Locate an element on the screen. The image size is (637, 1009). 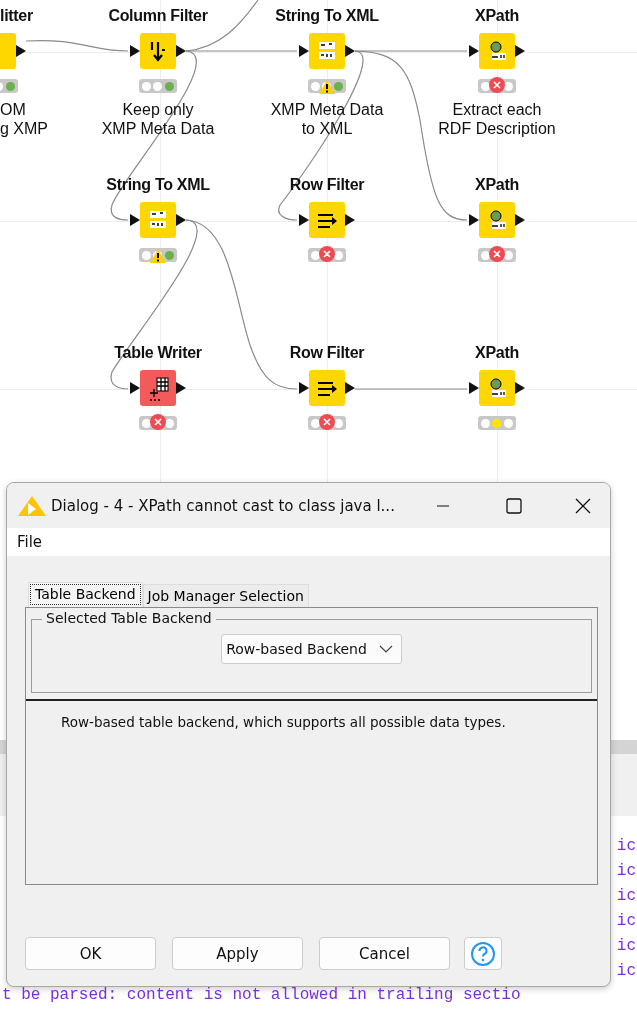
column-filter-icon is located at coordinates (157, 51).